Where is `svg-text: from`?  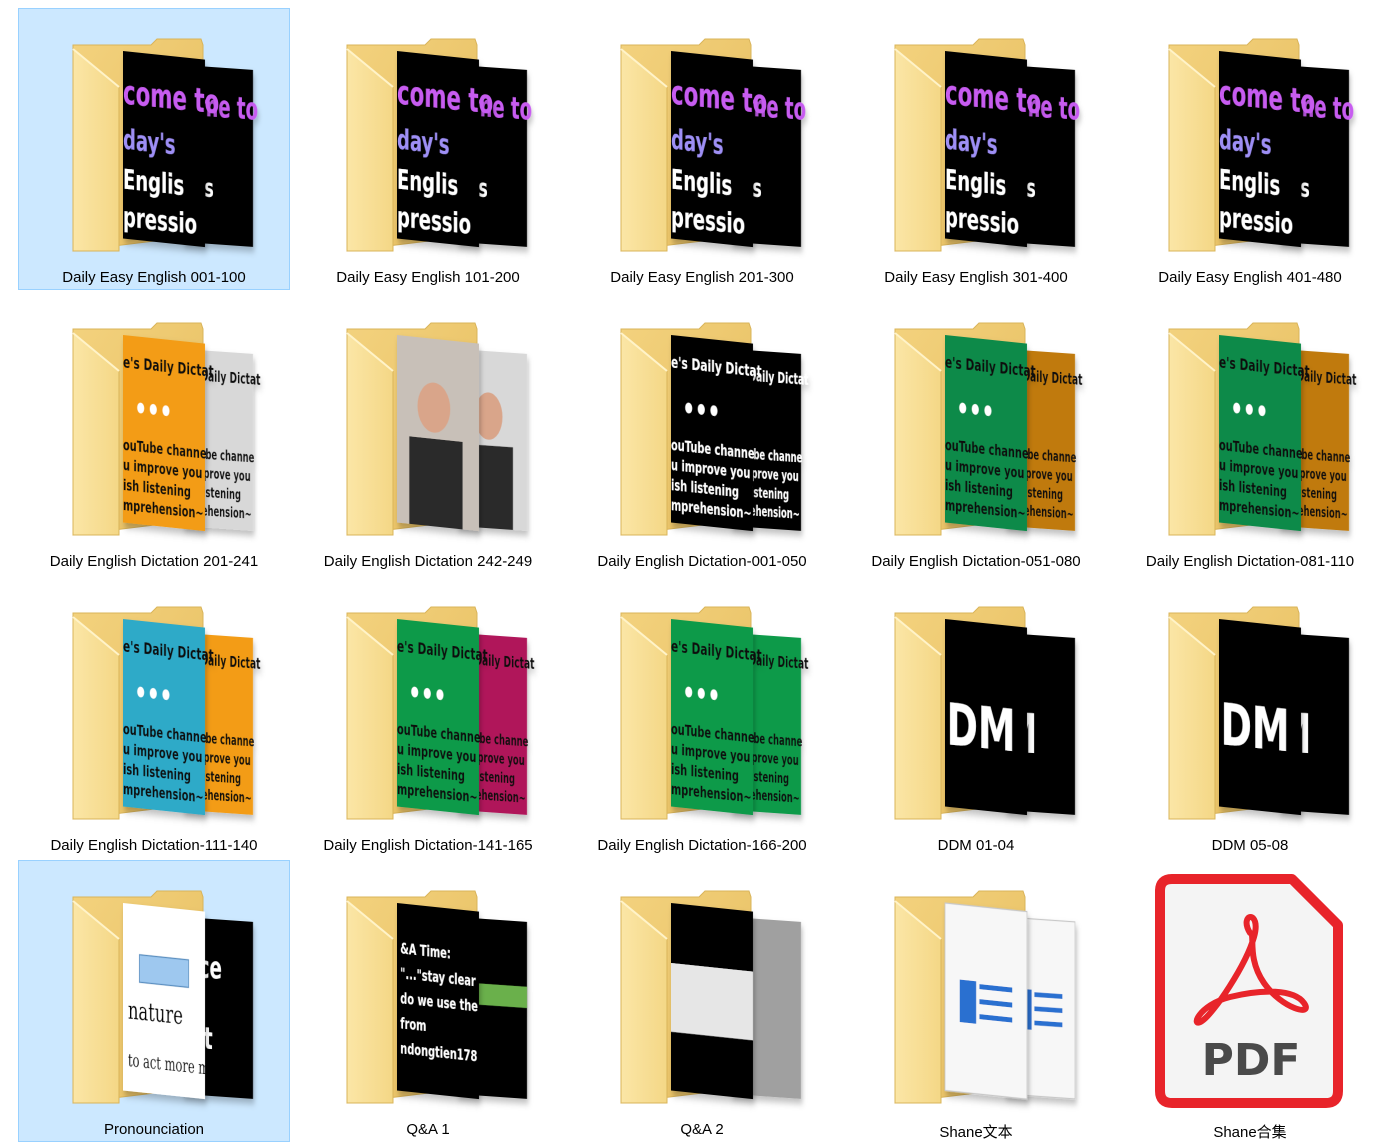
svg-text: from is located at coordinates (413, 1024).